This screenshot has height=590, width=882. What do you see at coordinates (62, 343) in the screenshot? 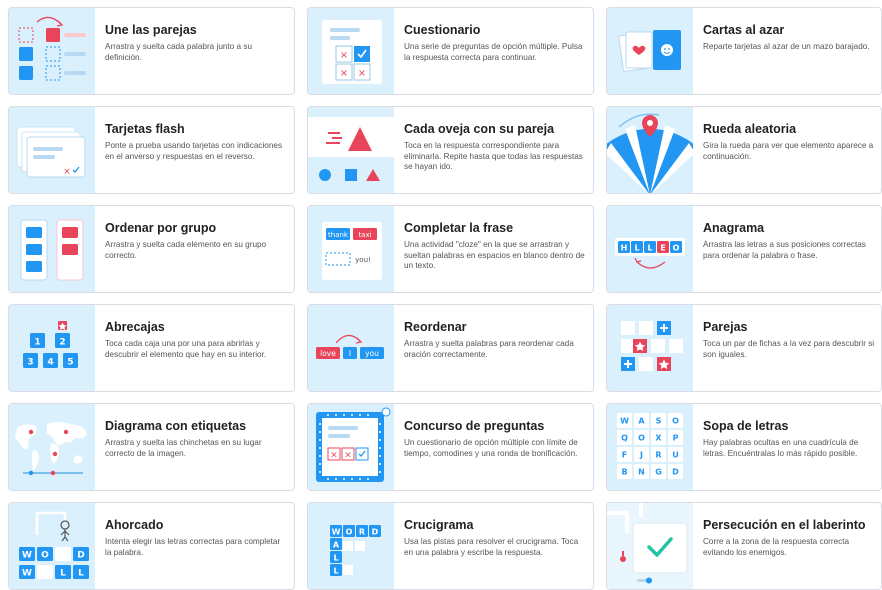
I see `box-number: 2` at bounding box center [62, 343].